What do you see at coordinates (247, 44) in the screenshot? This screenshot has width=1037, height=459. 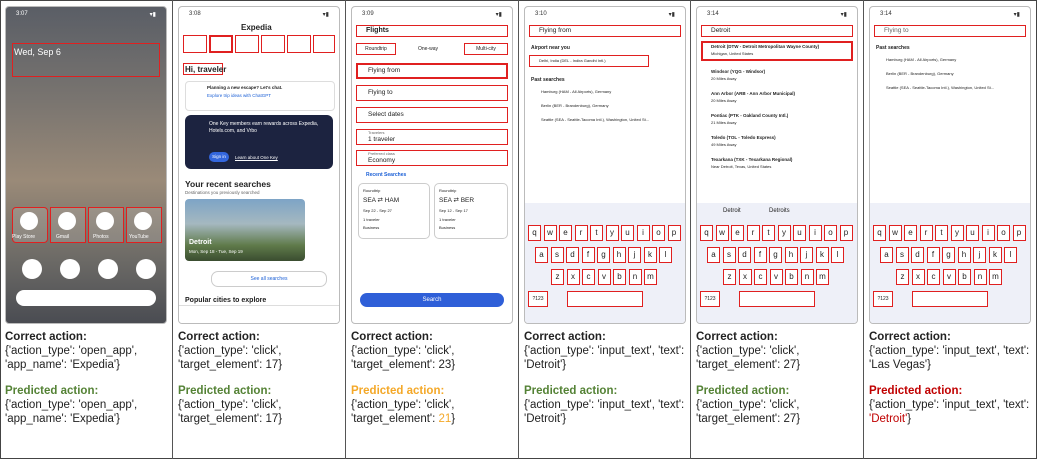 I see `cars-tab` at bounding box center [247, 44].